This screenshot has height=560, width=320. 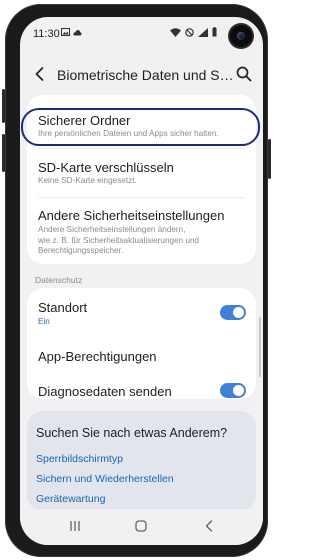 What do you see at coordinates (141, 32) in the screenshot?
I see `status-bar: 11:30` at bounding box center [141, 32].